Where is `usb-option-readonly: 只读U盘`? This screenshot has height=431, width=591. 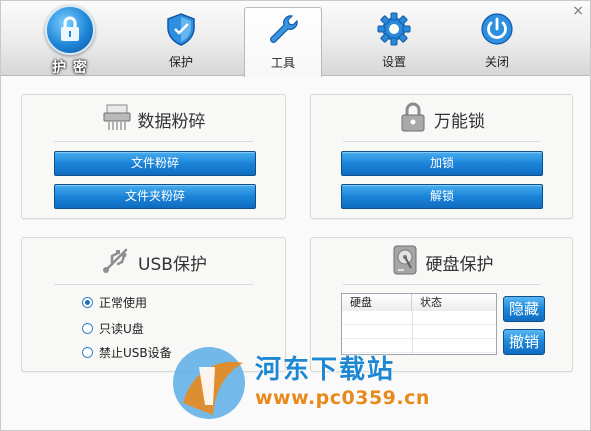 usb-option-readonly: 只读U盘 is located at coordinates (113, 328).